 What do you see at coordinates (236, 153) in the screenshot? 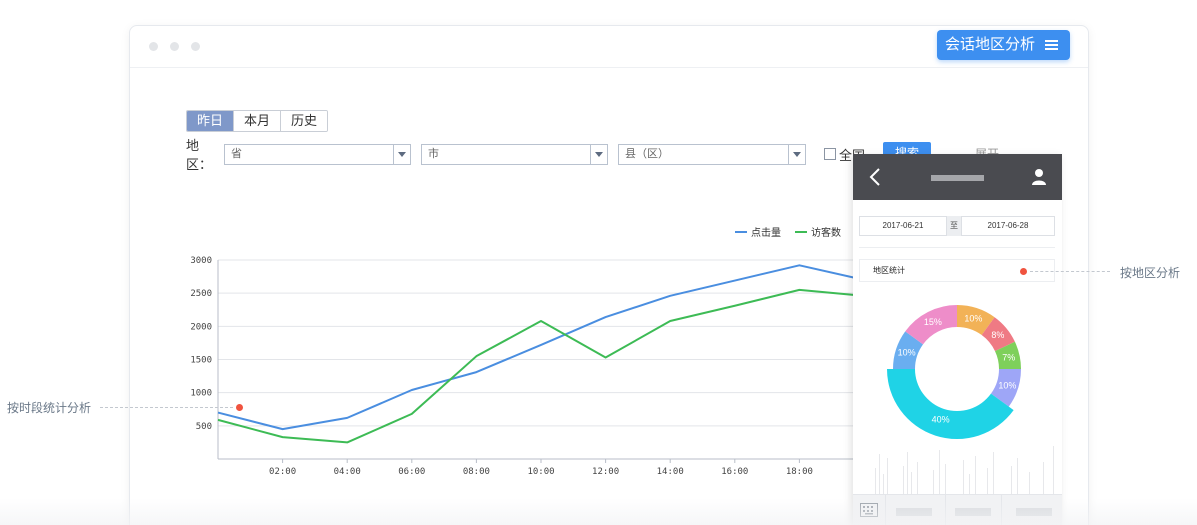
I see `province-select-label: 省` at bounding box center [236, 153].